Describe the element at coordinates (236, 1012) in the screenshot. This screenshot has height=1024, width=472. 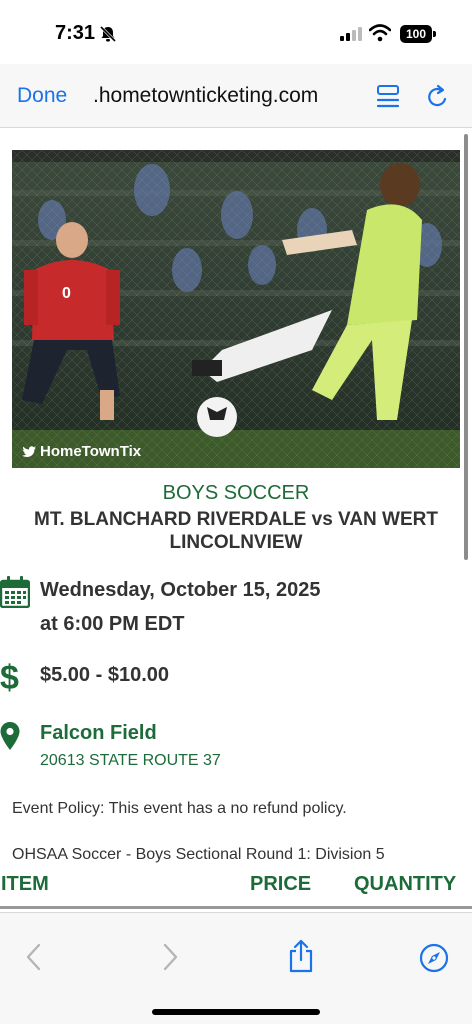
I see `home-indicator` at that location.